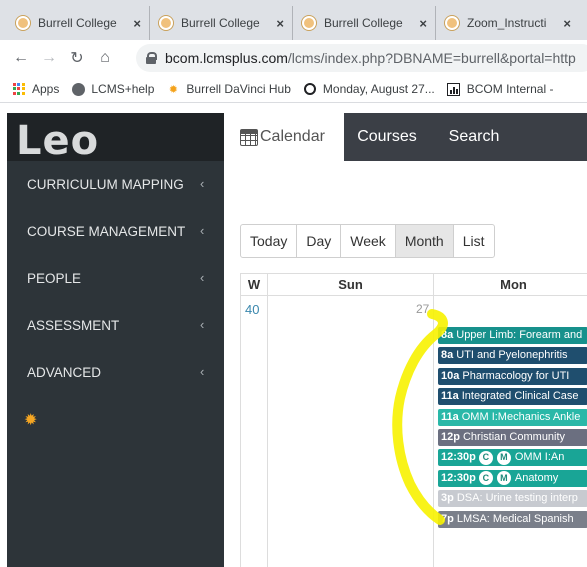 The image size is (587, 567). What do you see at coordinates (19, 89) in the screenshot?
I see `apps-grid-icon` at bounding box center [19, 89].